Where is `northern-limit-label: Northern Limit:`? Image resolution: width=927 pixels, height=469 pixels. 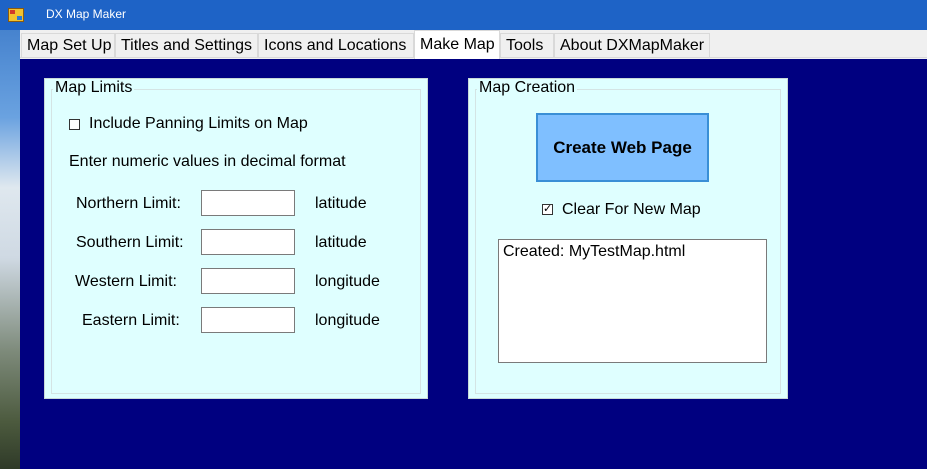
northern-limit-label: Northern Limit: is located at coordinates (128, 203).